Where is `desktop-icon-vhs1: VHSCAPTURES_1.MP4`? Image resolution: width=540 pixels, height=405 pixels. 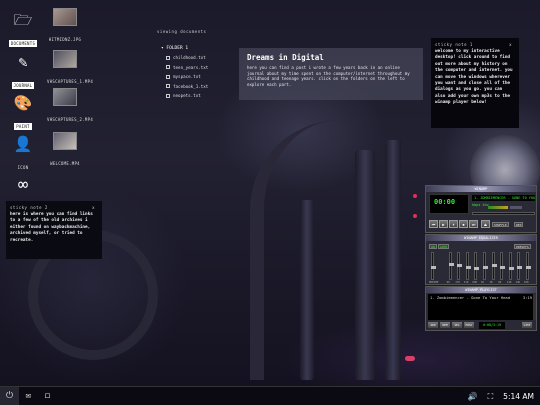
desktop-icon-vhs1: VHSCAPTURES_1.MP4 is located at coordinates (69, 68).